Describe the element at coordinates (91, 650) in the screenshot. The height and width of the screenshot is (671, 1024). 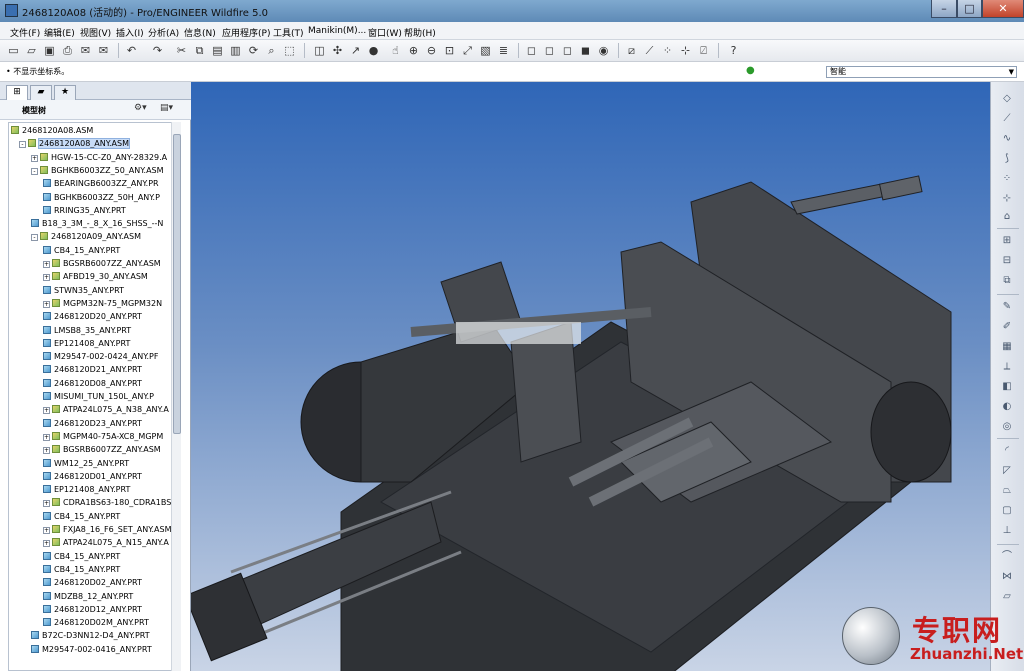
I see `tree-node: M29547-002-0416_ANY.PRT` at that location.